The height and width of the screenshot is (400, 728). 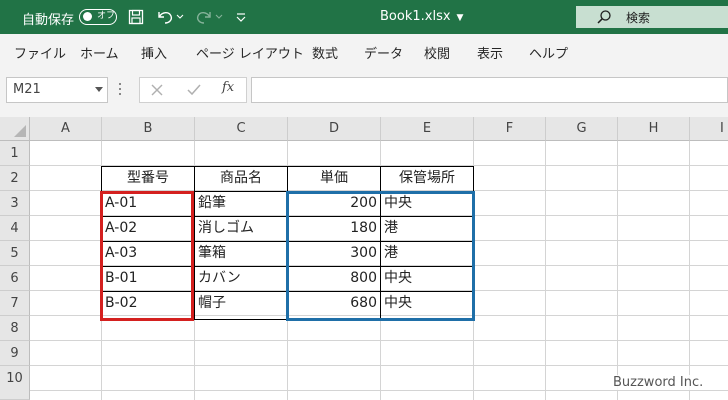 I want to click on formula-bar: M21 fx, so click(x=364, y=93).